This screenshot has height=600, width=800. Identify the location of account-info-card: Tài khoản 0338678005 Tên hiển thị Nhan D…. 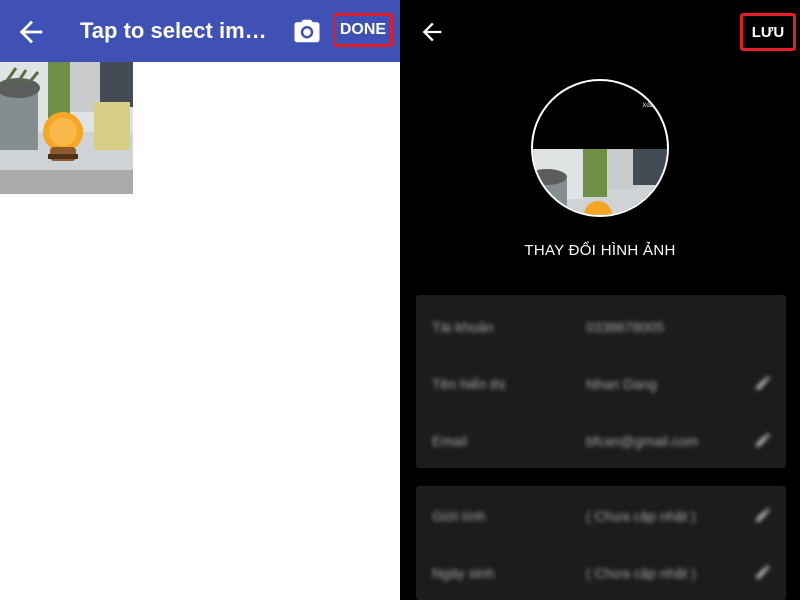
(601, 381).